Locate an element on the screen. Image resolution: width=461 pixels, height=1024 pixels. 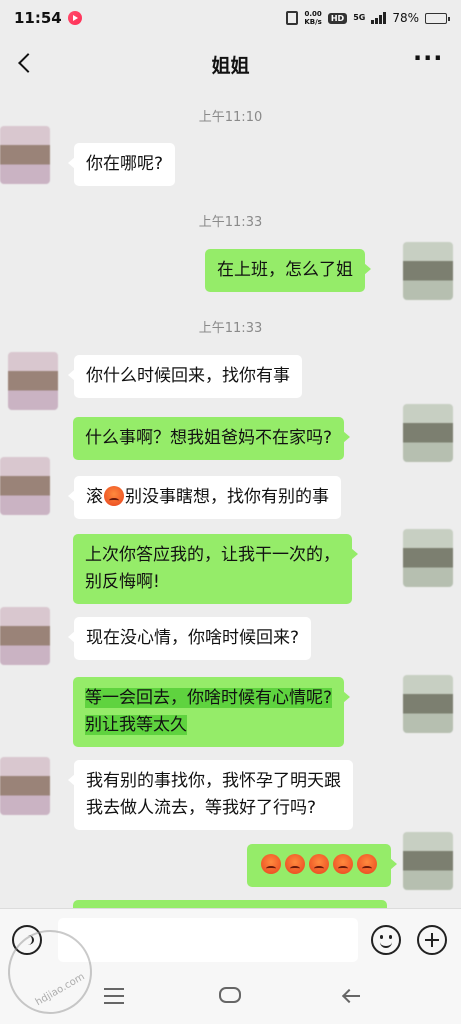
more-functions-button is located at coordinates (432, 940).